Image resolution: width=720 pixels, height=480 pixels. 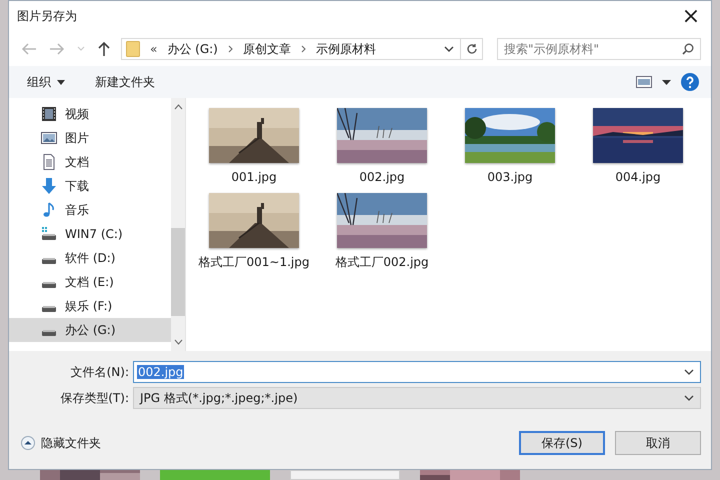 What do you see at coordinates (49, 210) in the screenshot?
I see `music-note-icon` at bounding box center [49, 210].